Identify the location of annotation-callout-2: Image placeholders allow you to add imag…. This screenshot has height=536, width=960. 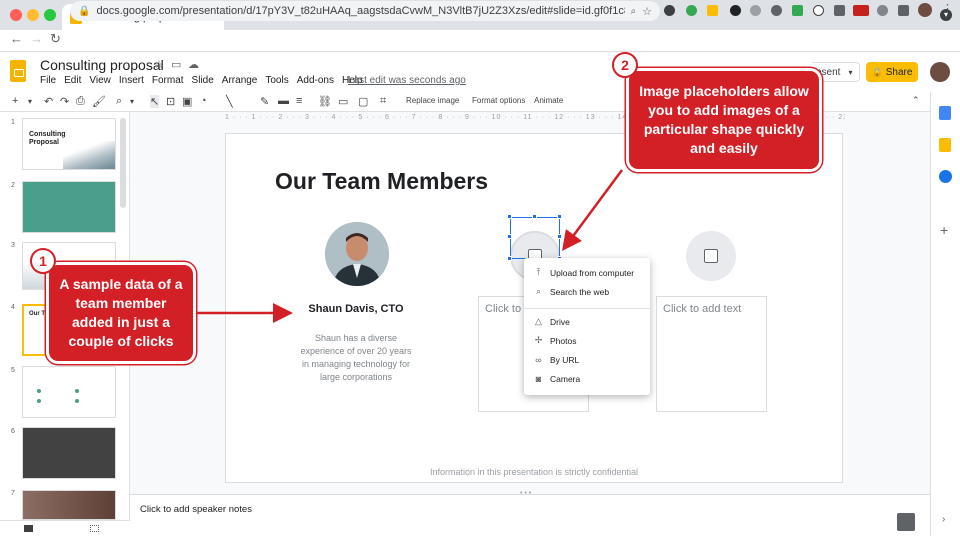
(724, 120).